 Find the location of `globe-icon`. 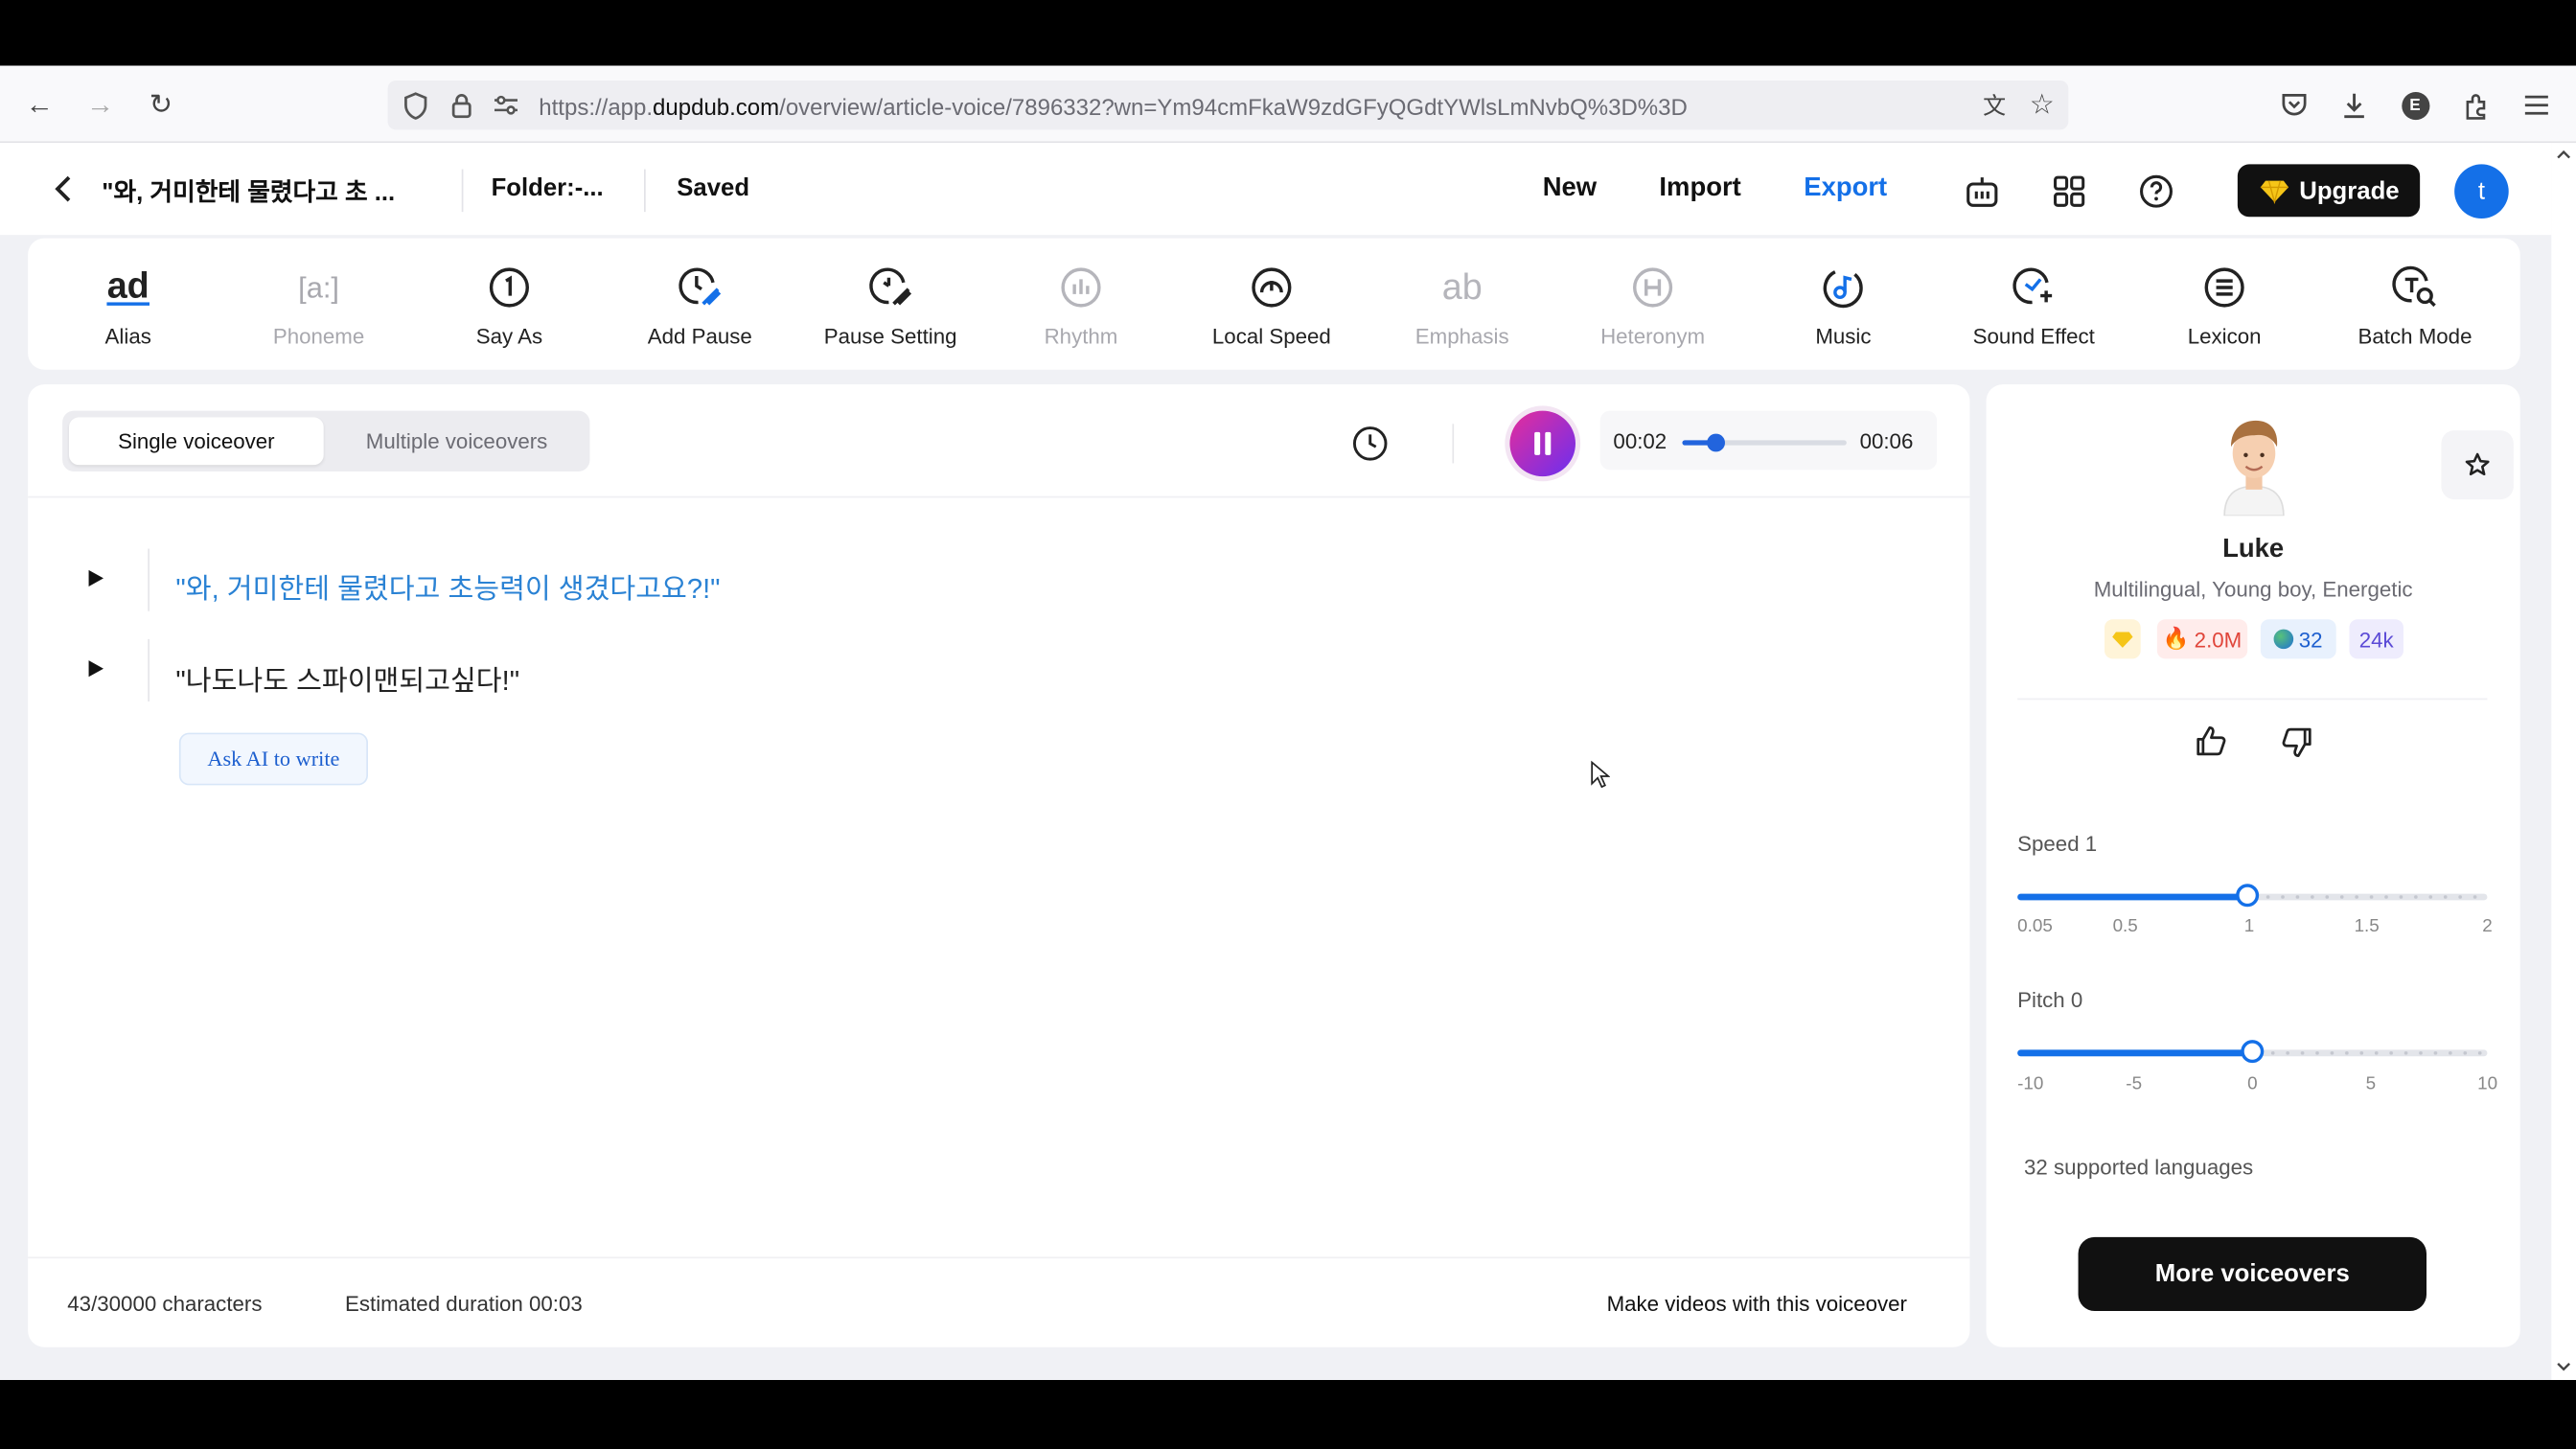

globe-icon is located at coordinates (2284, 639).